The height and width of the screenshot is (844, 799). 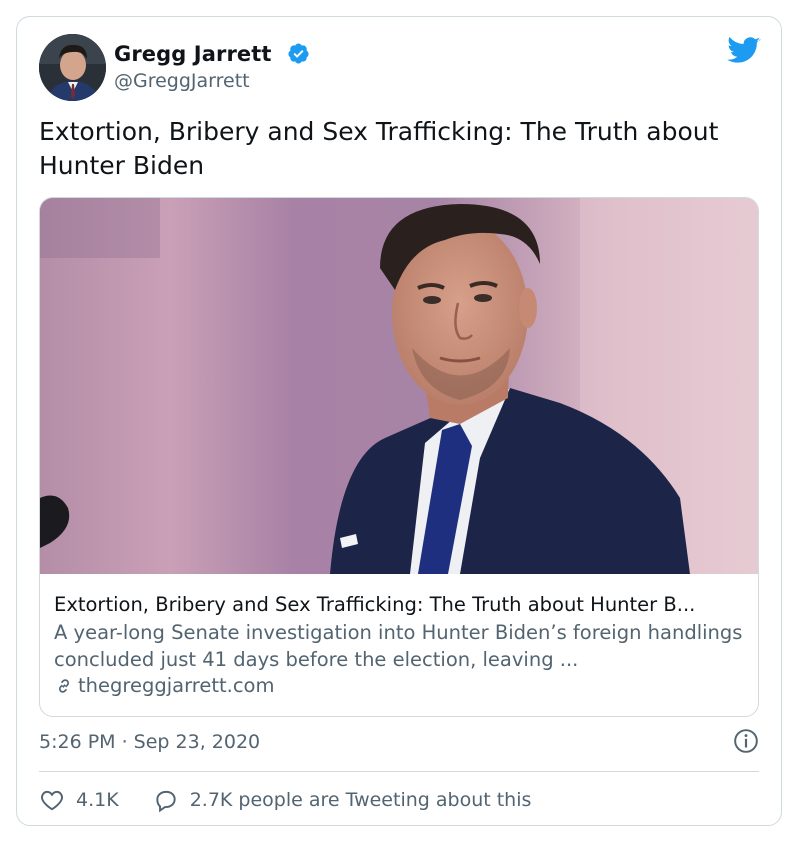 I want to click on info-icon, so click(x=746, y=741).